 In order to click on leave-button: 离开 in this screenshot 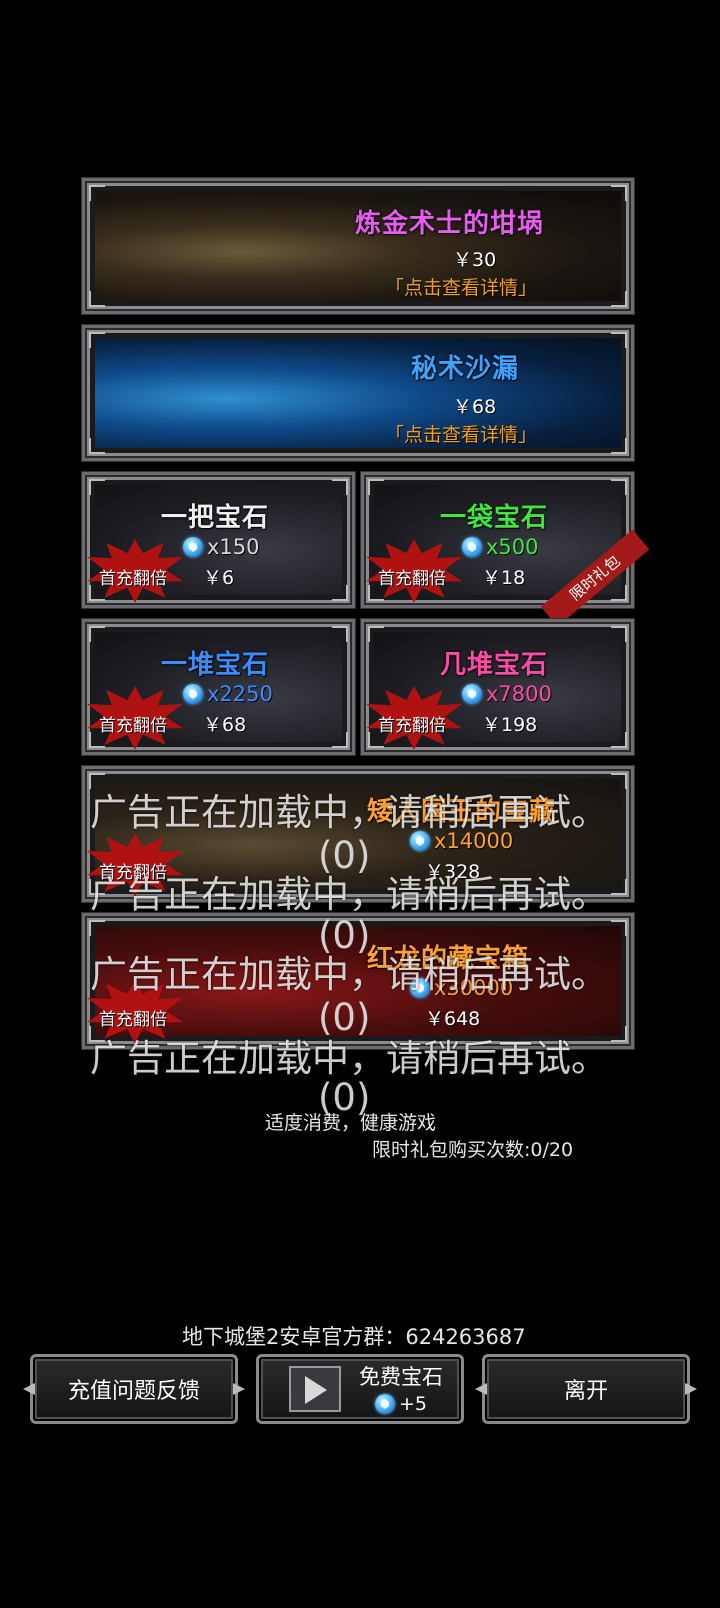, I will do `click(589, 1389)`.